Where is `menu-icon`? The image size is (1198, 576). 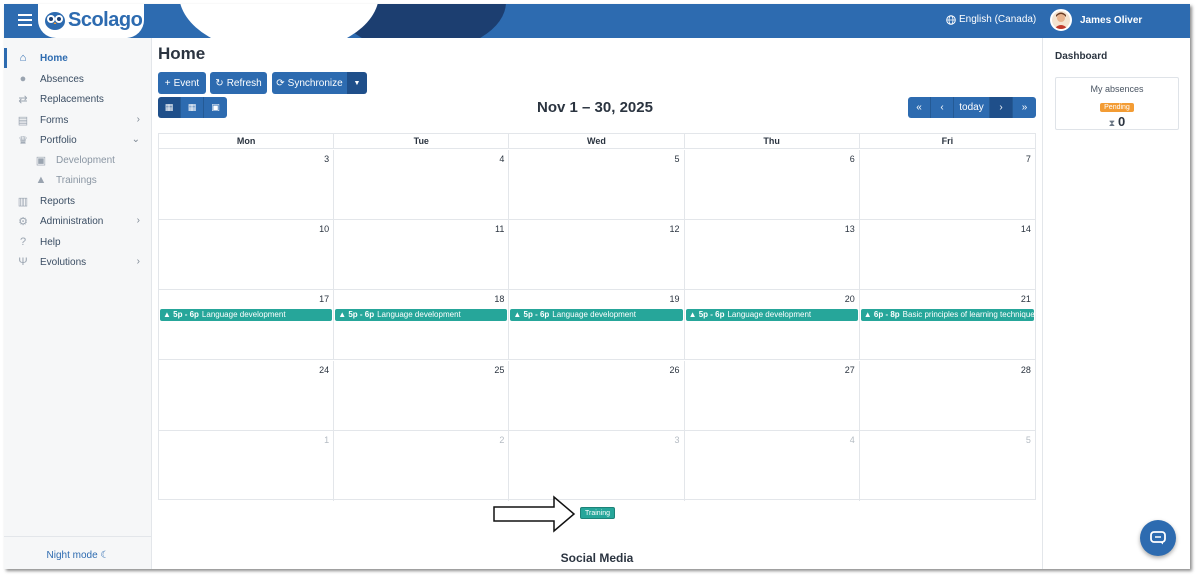 menu-icon is located at coordinates (25, 20).